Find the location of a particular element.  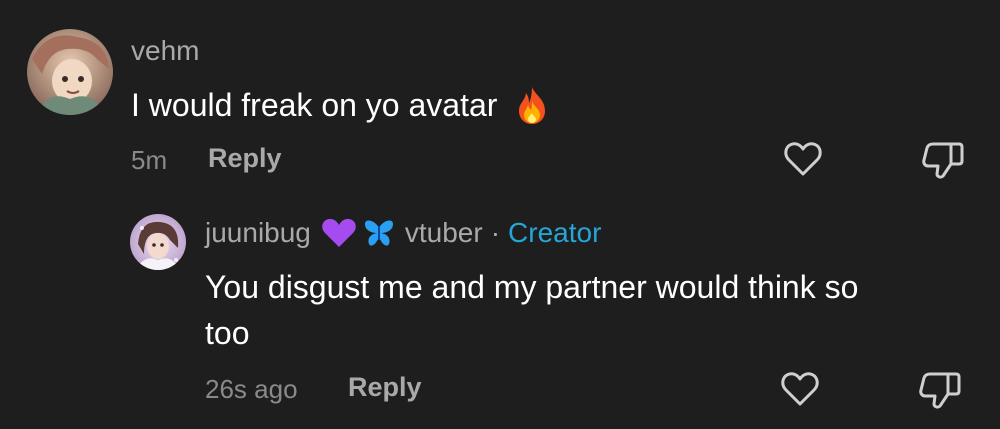

reply-timestamp: 26s ago is located at coordinates (251, 389).